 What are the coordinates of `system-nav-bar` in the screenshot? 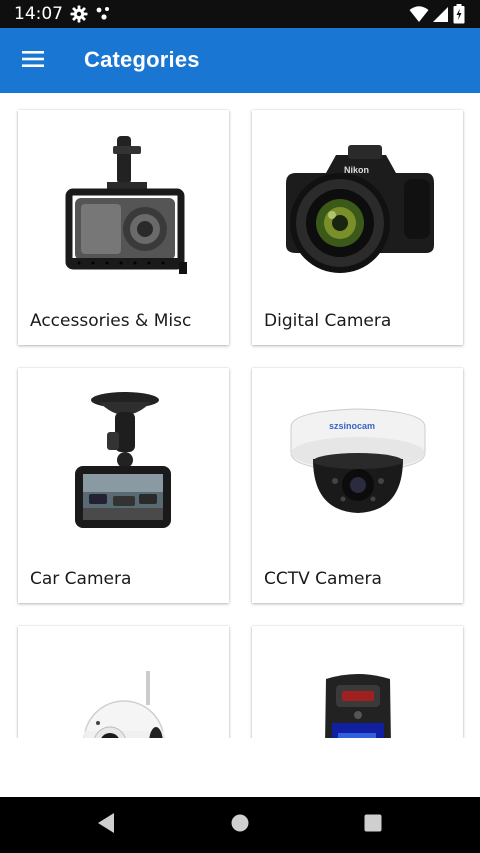 It's located at (240, 825).